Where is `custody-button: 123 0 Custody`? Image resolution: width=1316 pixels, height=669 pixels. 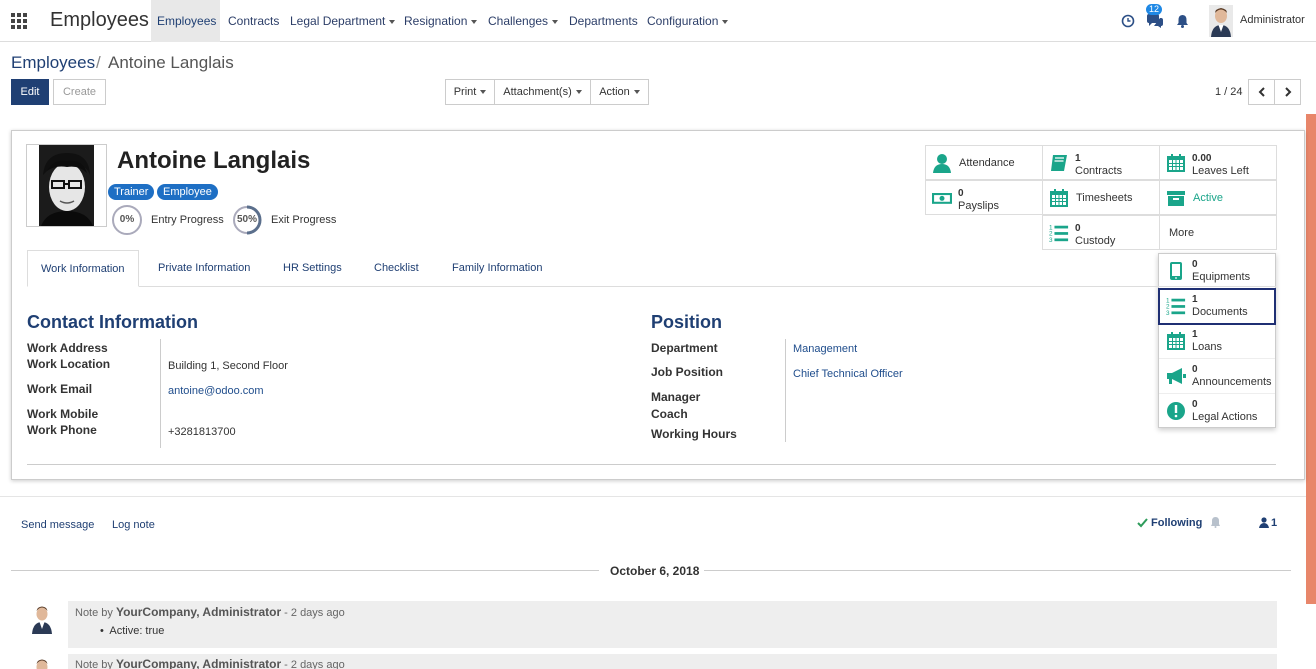
custody-button: 123 0 Custody is located at coordinates (1101, 232).